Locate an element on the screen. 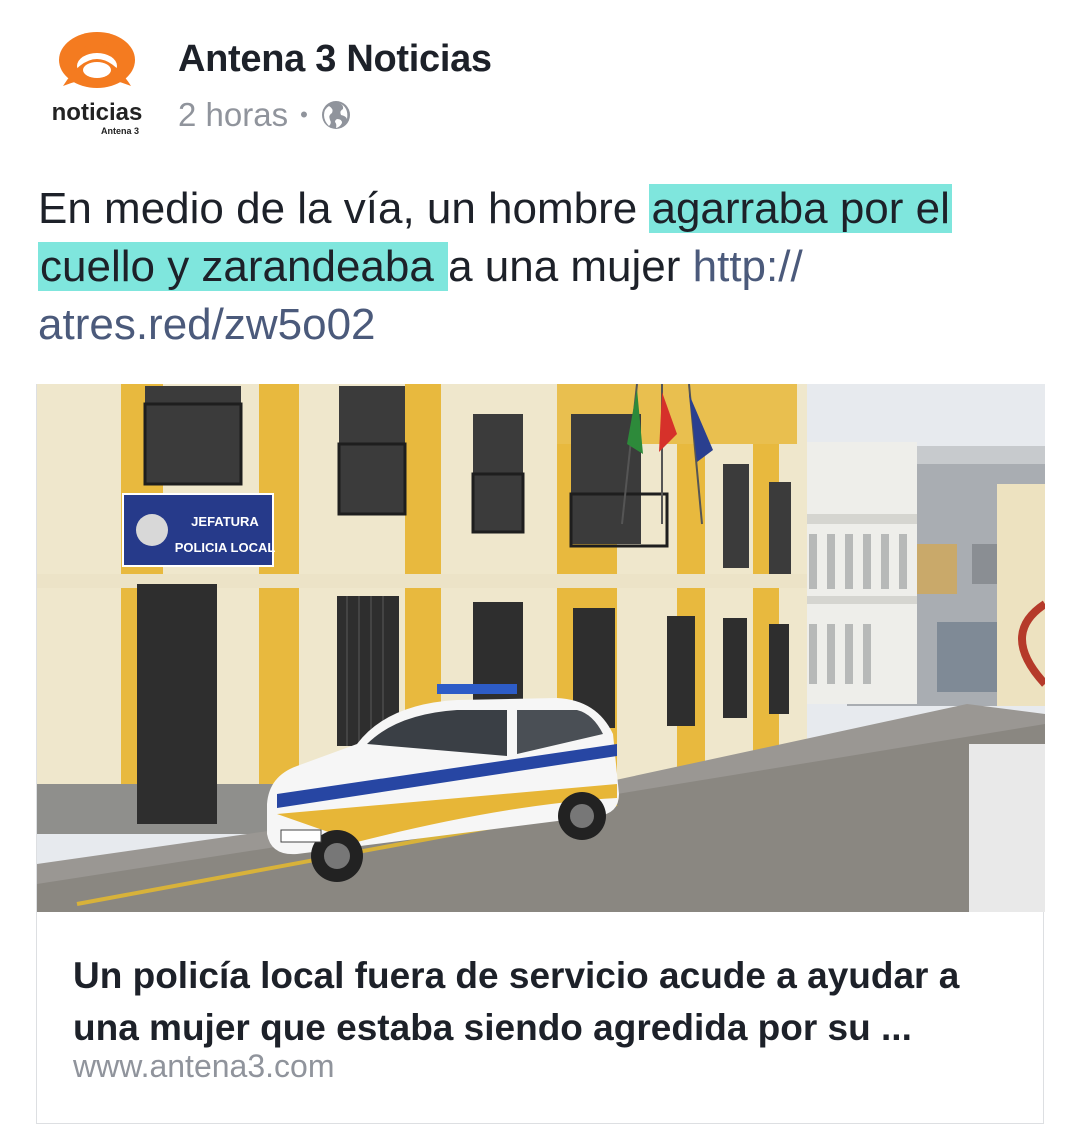 The image size is (1080, 1148). highlighted-text: agarraba por el is located at coordinates (800, 208).